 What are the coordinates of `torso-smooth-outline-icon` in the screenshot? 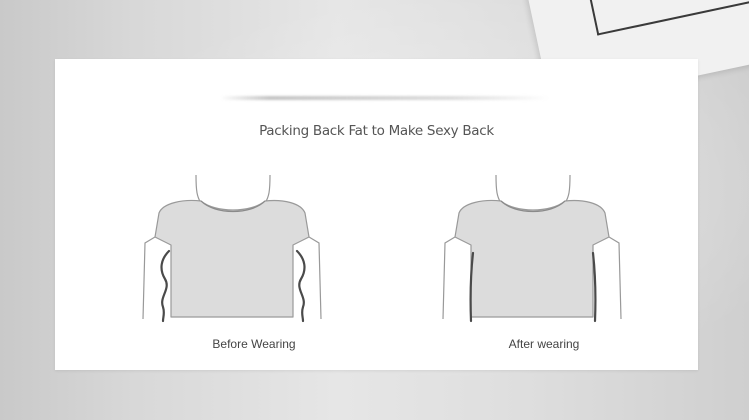 It's located at (532, 248).